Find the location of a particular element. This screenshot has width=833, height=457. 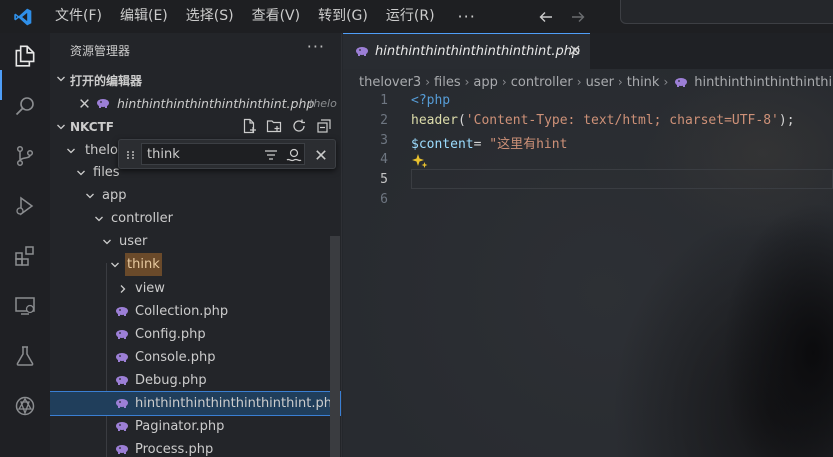

breadcrumb-item: user is located at coordinates (600, 82).